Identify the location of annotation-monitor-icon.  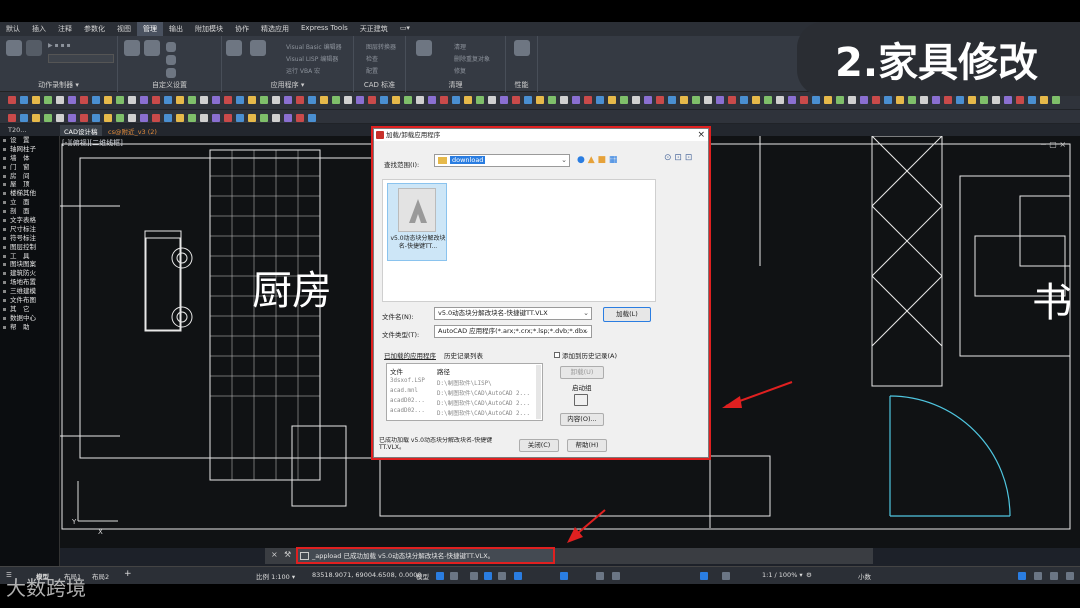
(704, 576).